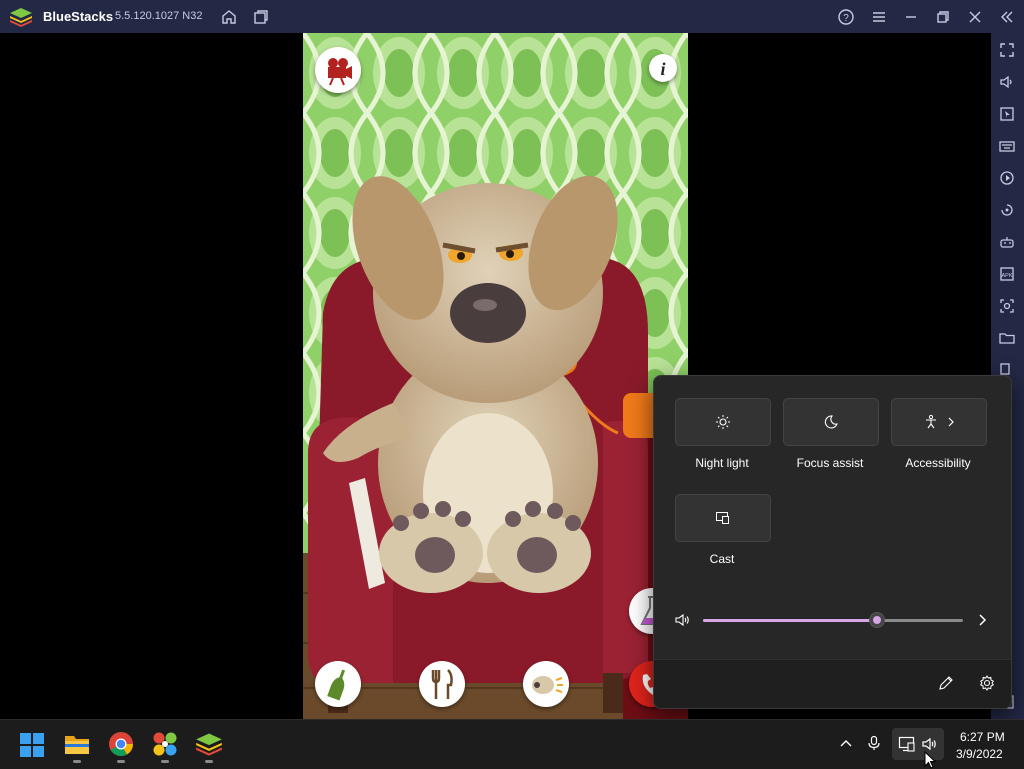 The height and width of the screenshot is (769, 1024). I want to click on show-hidden-icons-chevron-up-icon, so click(846, 743).